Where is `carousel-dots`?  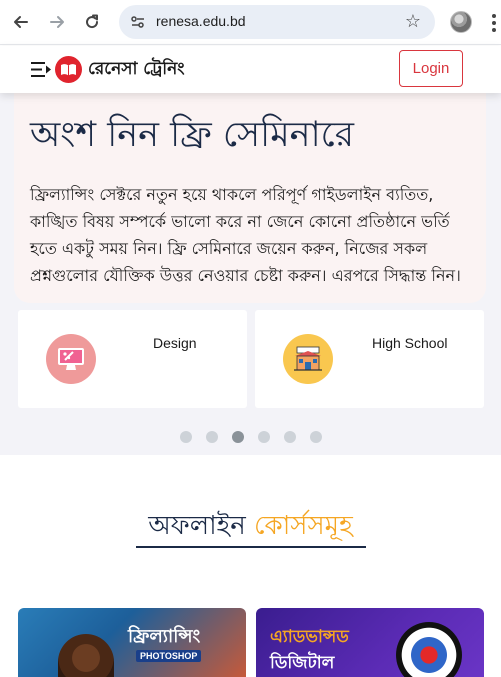 carousel-dots is located at coordinates (251, 437).